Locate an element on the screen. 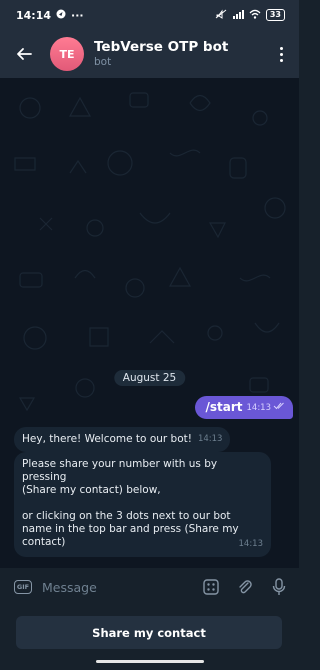 Image resolution: width=320 pixels, height=670 pixels. home-handle is located at coordinates (149, 661).